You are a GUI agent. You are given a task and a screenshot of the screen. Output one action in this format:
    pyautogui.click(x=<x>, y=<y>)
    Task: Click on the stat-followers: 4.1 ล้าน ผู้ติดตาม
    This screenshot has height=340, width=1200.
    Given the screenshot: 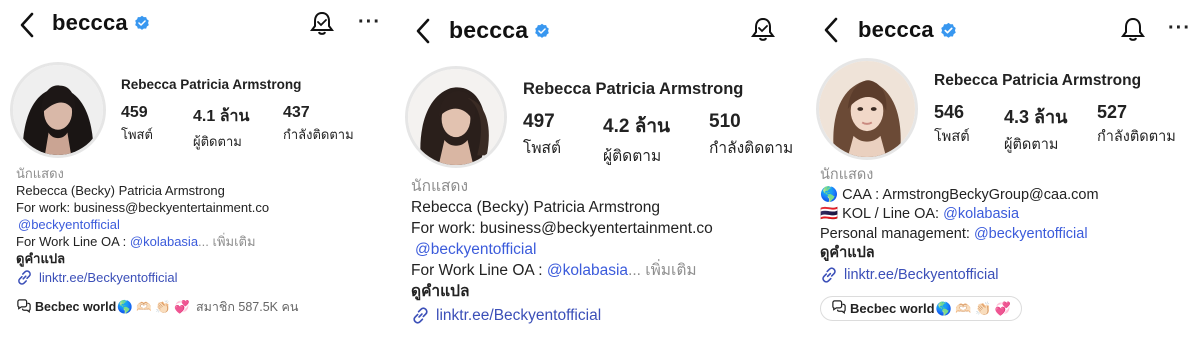 What is the action you would take?
    pyautogui.click(x=221, y=128)
    